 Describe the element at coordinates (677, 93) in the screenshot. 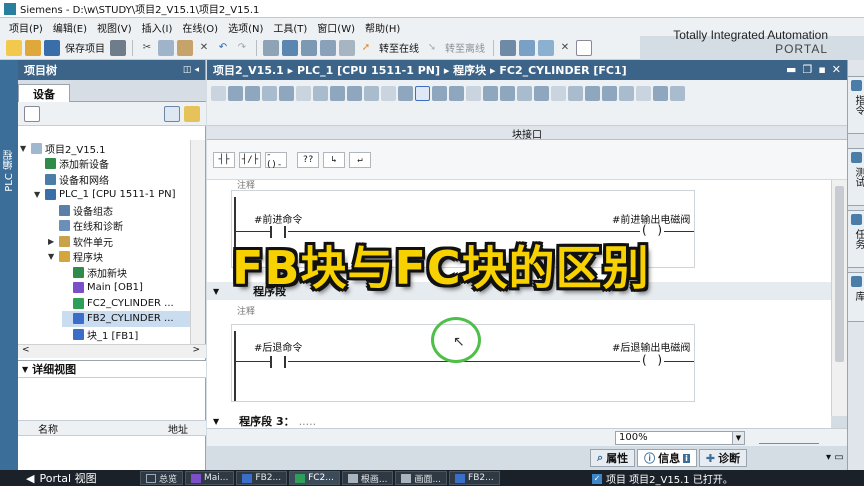

I see `download-block-icon` at that location.